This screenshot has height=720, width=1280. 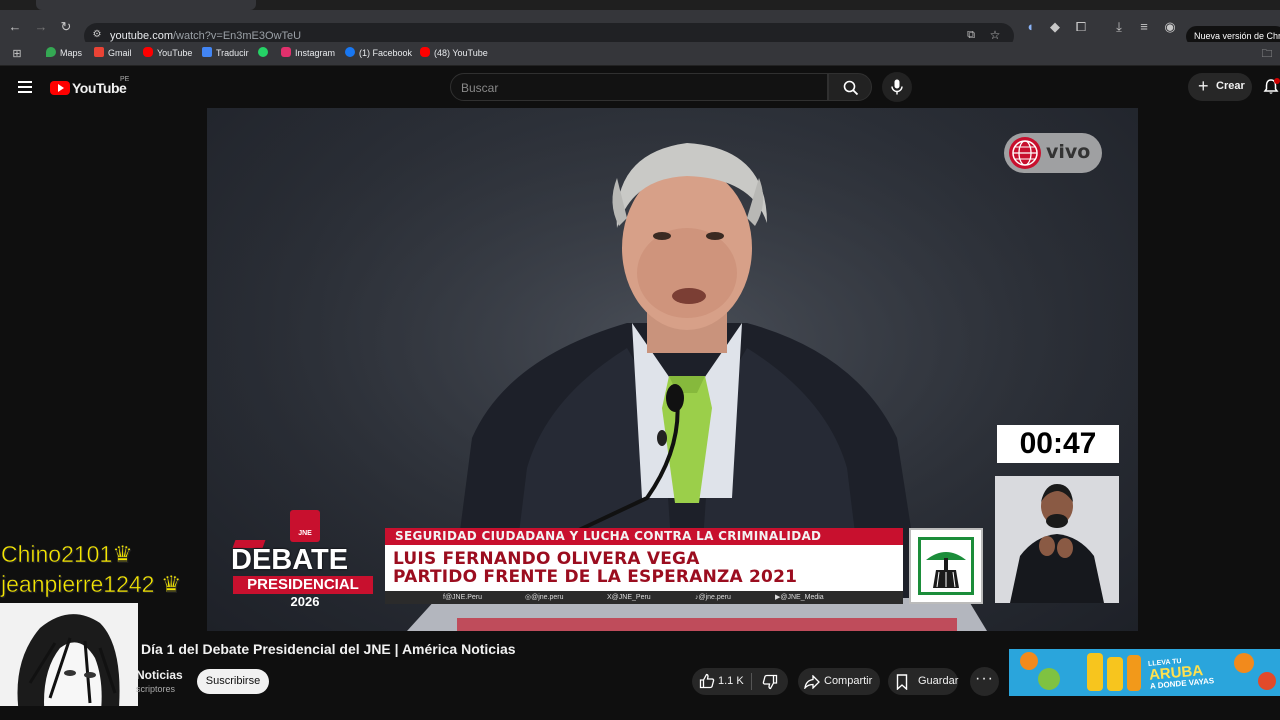 What do you see at coordinates (1057, 539) in the screenshot?
I see `sign-language-interpreter` at bounding box center [1057, 539].